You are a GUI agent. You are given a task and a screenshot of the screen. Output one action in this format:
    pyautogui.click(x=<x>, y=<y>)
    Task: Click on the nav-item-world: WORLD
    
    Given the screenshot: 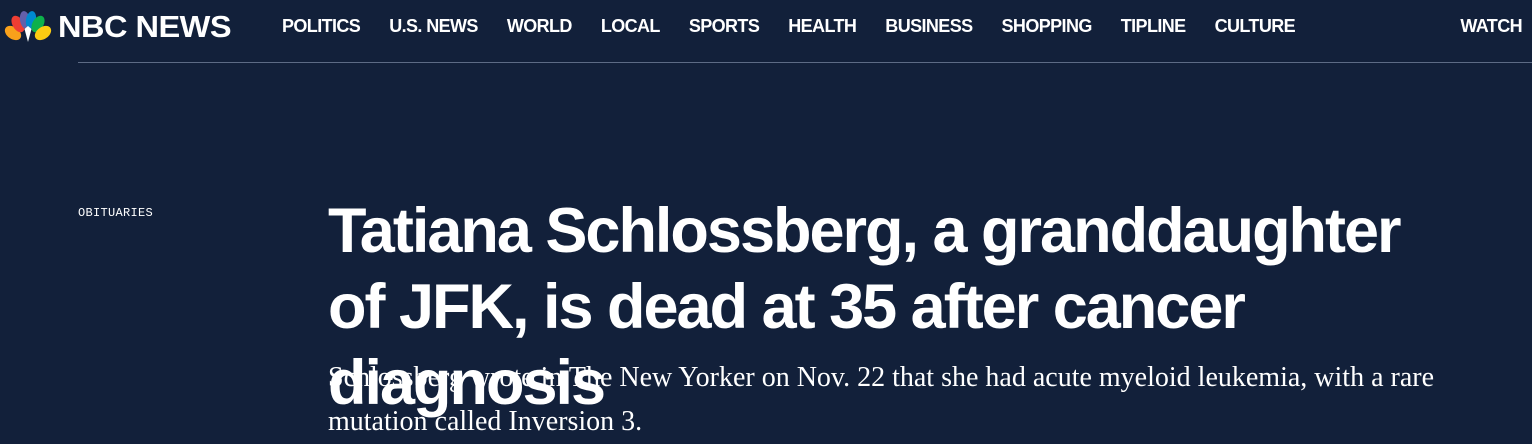 What is the action you would take?
    pyautogui.click(x=540, y=26)
    